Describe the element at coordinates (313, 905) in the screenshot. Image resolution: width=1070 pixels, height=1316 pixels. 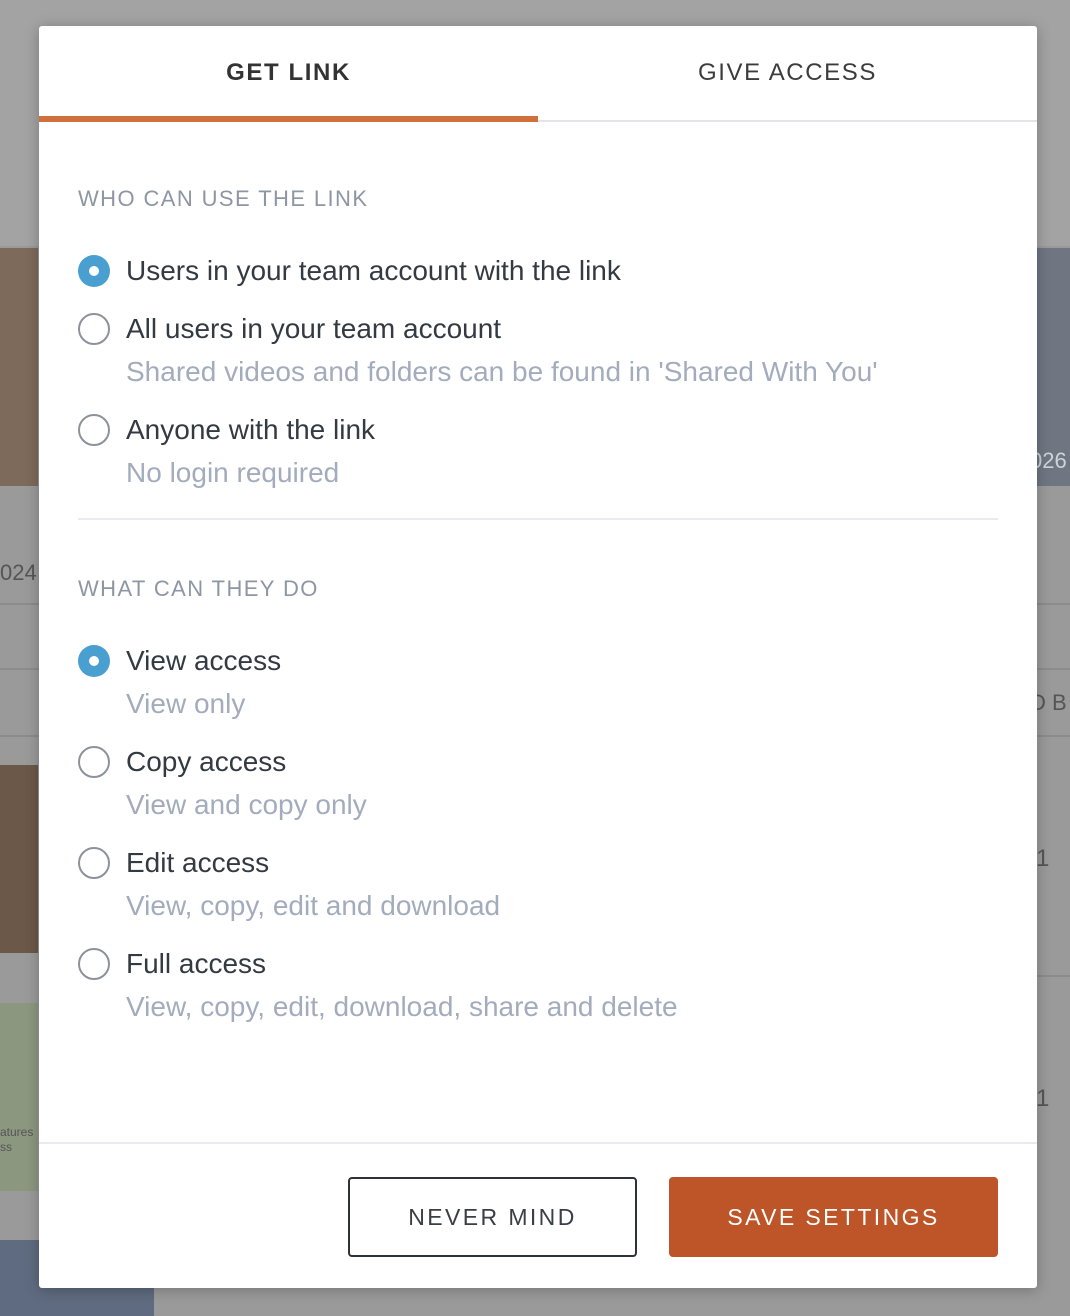
I see `option-description: View, copy, edit and download` at that location.